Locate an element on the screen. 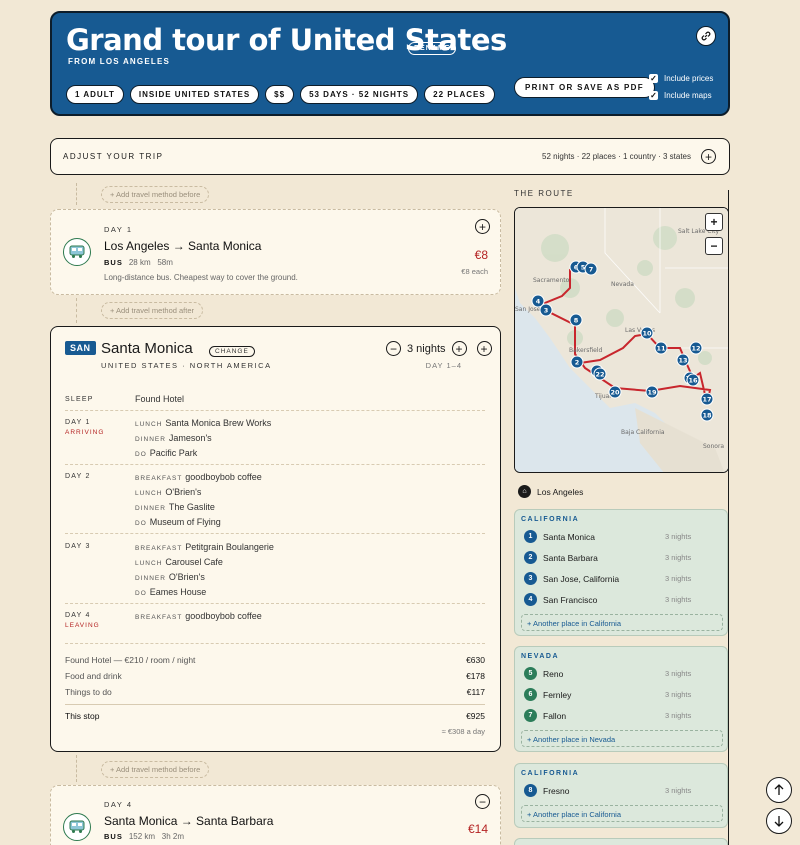  chip-duration: 53 DAYS · 52 NIGHTS is located at coordinates (359, 94).